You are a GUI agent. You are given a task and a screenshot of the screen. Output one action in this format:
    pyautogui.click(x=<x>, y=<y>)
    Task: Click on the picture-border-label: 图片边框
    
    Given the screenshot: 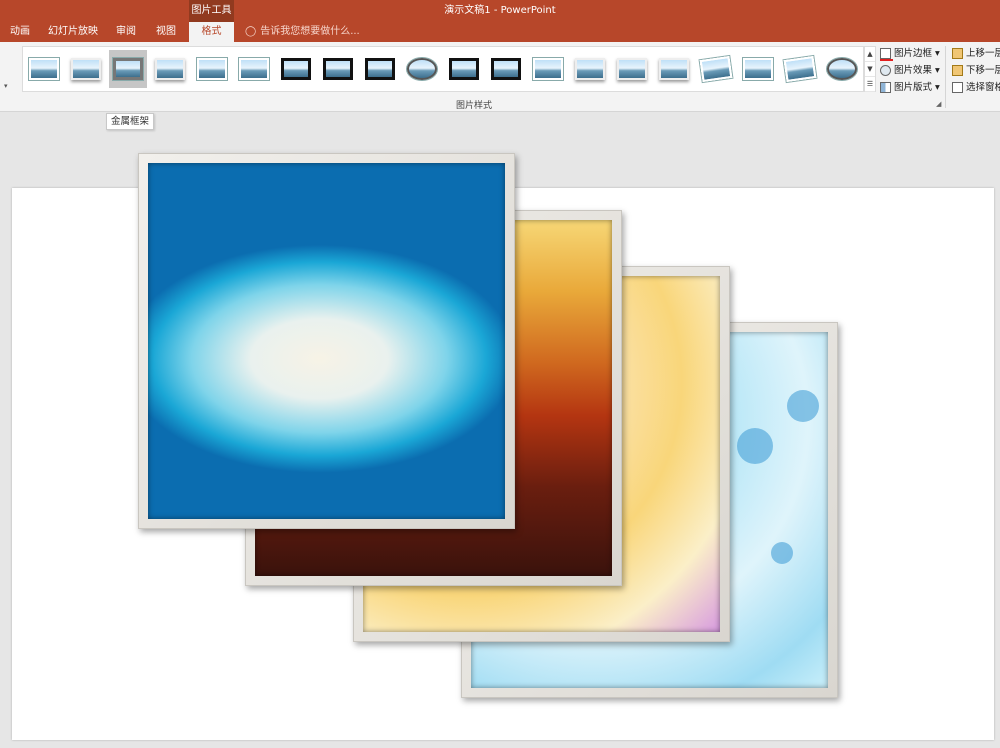 What is the action you would take?
    pyautogui.click(x=913, y=53)
    